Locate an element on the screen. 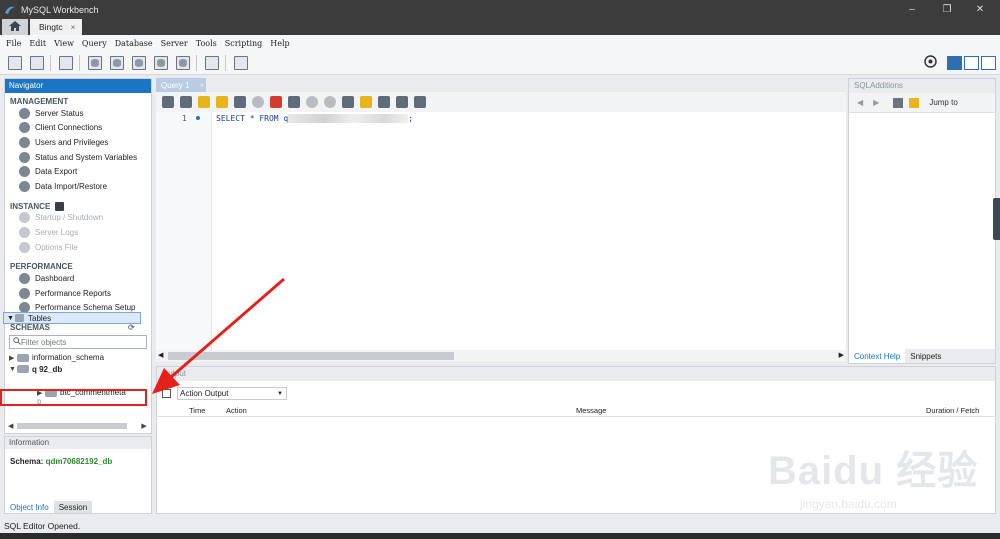  expand-arrow-icon: ▶ is located at coordinates (13, 358).